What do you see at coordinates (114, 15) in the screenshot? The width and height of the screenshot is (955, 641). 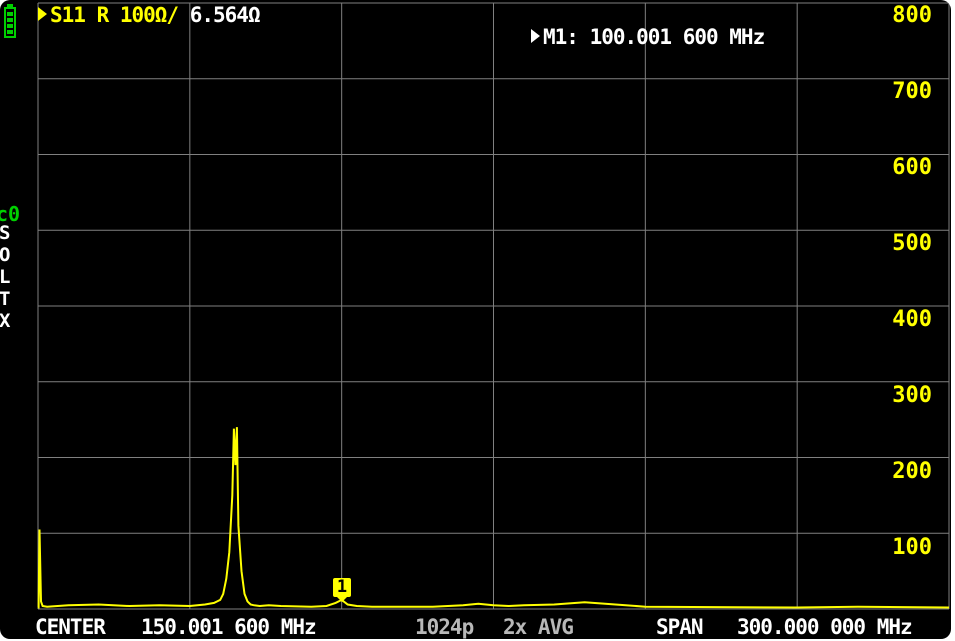 I see `trace-format-label: S11 R 100Ω/` at bounding box center [114, 15].